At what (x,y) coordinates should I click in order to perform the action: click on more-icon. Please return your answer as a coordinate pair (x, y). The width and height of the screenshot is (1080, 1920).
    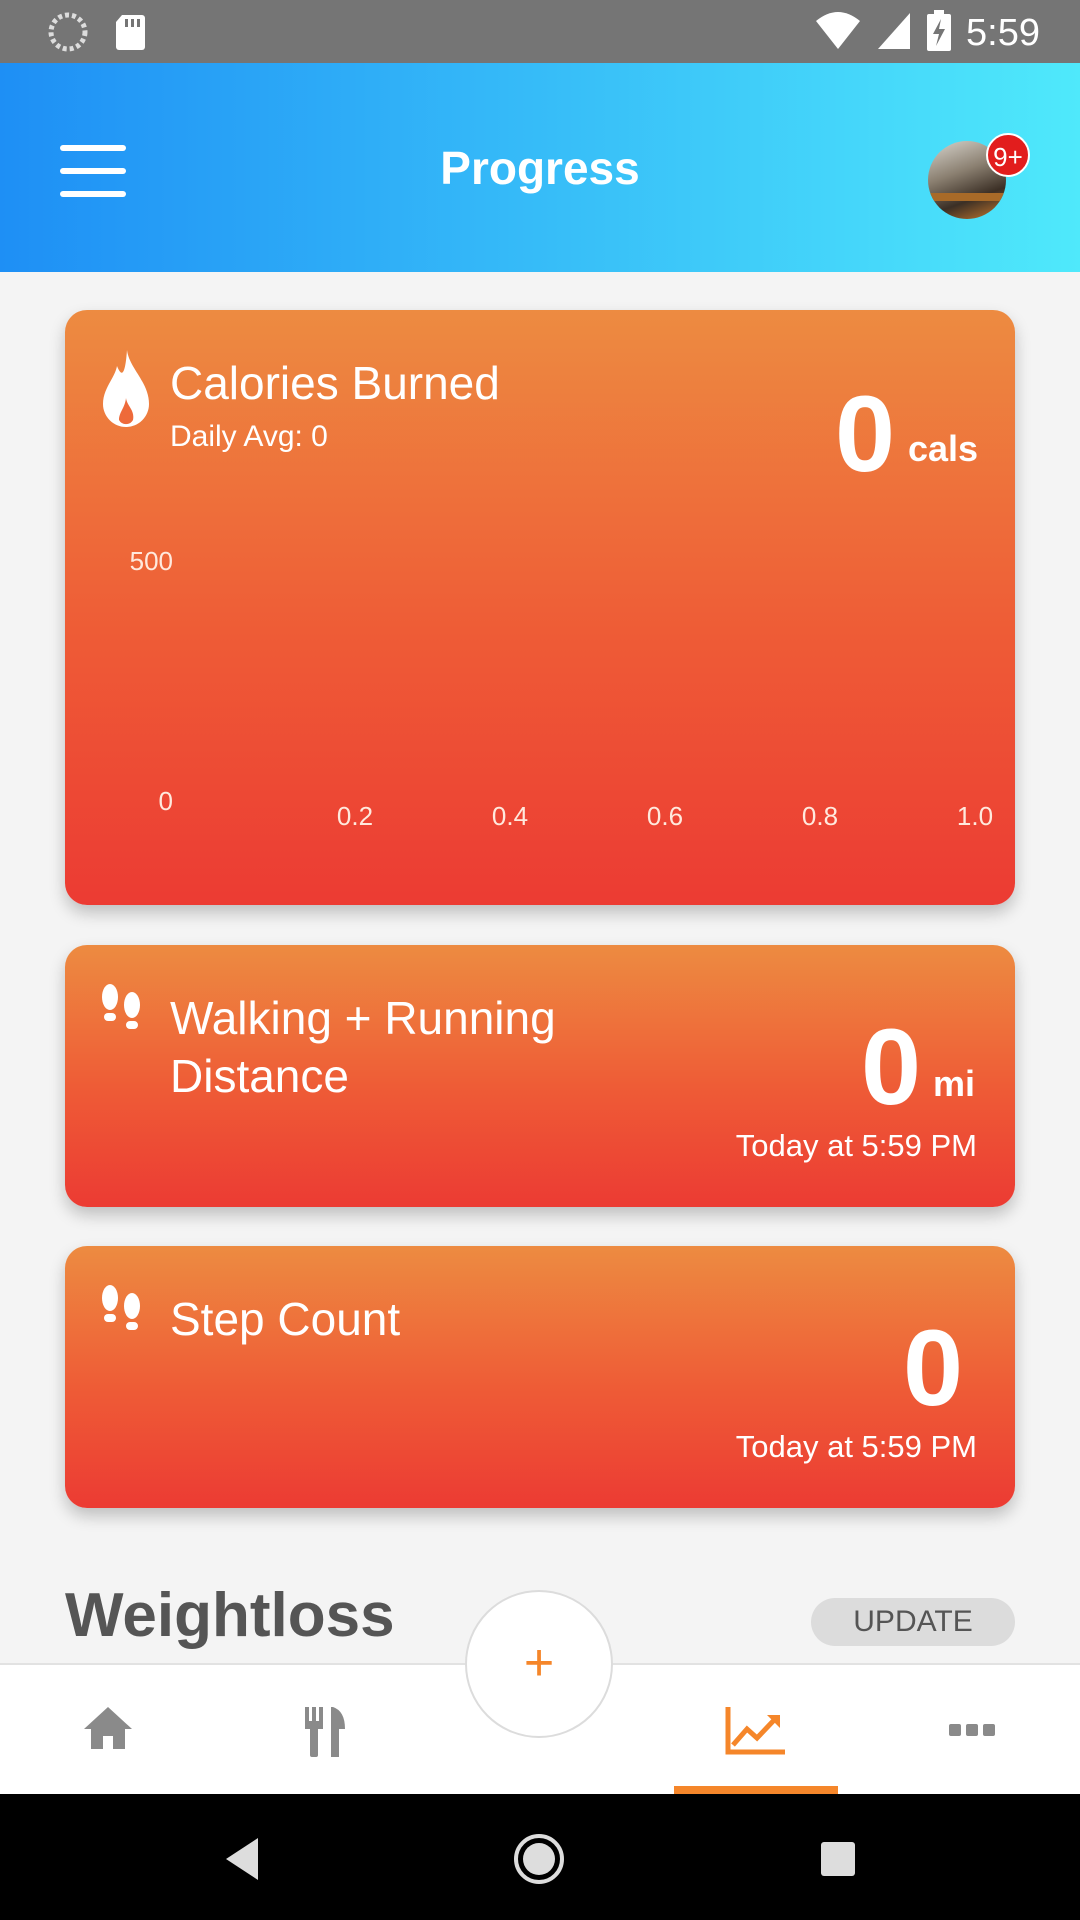
    Looking at the image, I should click on (972, 1730).